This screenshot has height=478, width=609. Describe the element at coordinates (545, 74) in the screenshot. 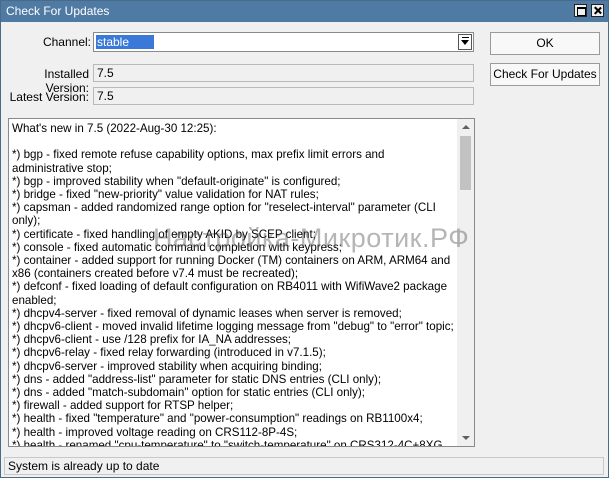

I see `check-for-updates-button: Check For Updates` at that location.